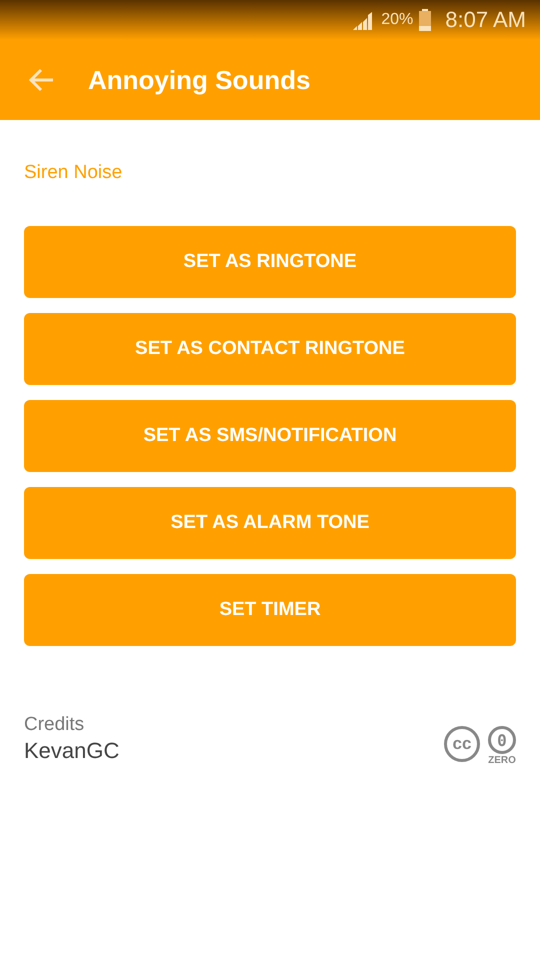 The image size is (540, 960). Describe the element at coordinates (199, 80) in the screenshot. I see `screen-title: Annoying Sounds` at that location.